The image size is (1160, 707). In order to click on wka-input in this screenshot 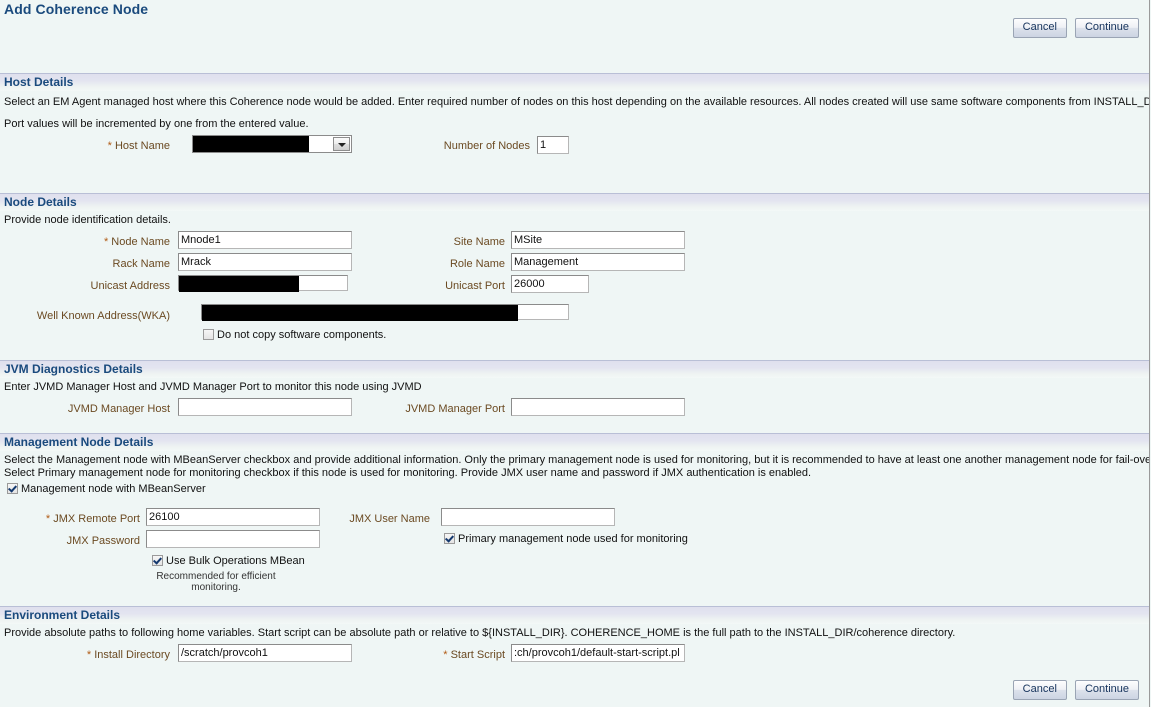, I will do `click(385, 312)`.